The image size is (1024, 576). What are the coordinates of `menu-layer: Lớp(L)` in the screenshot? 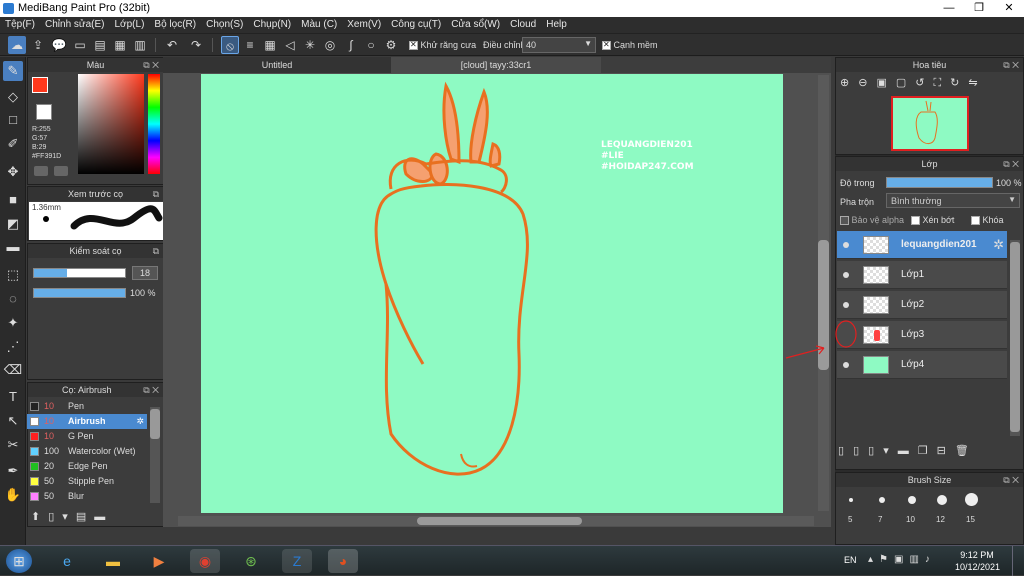 It's located at (130, 24).